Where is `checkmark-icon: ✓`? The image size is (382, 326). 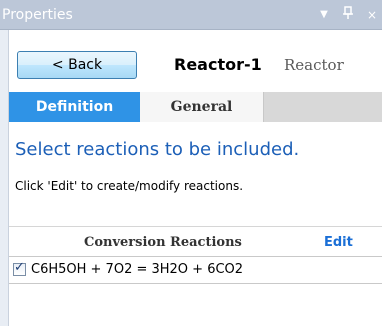 checkmark-icon: ✓ is located at coordinates (19, 267).